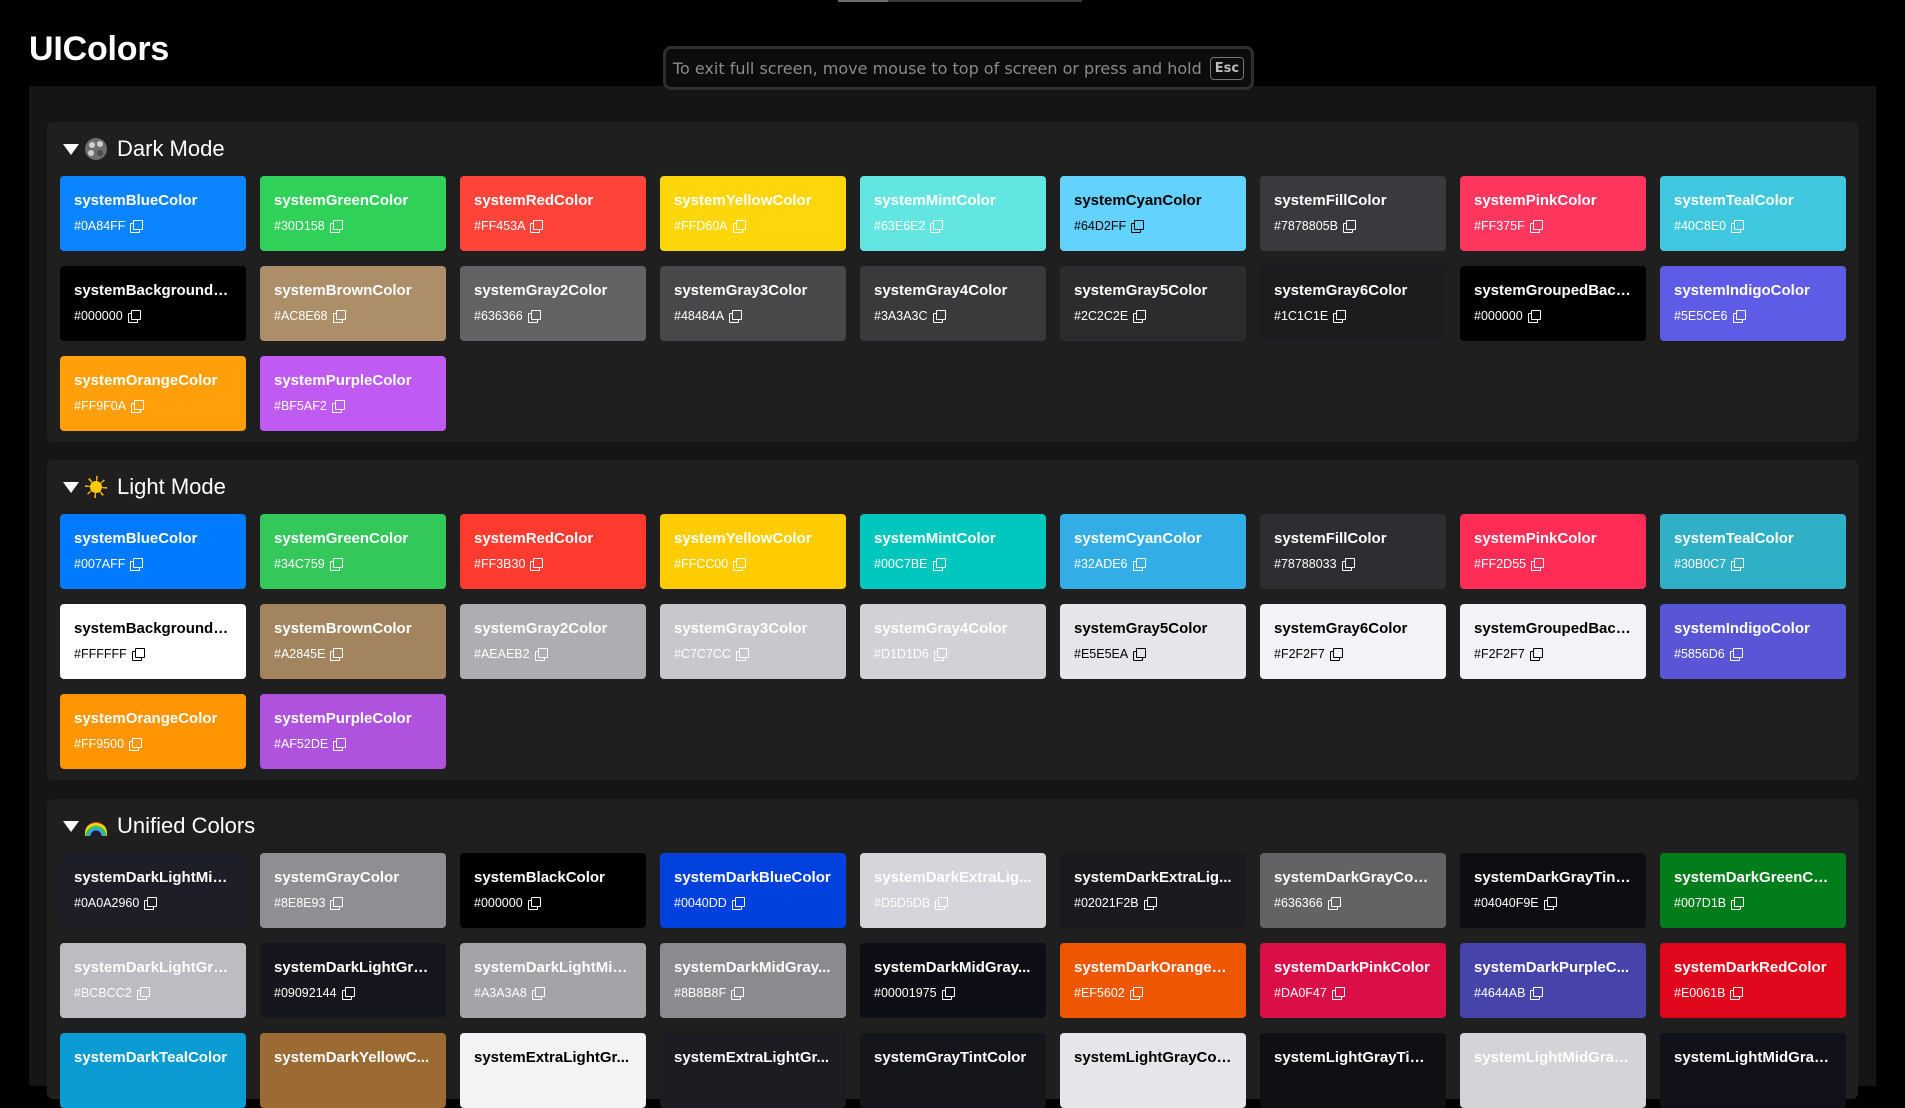 The image size is (1905, 1108). Describe the element at coordinates (553, 980) in the screenshot. I see `color-card: systemDarkLightMid... #A3A3A8` at that location.